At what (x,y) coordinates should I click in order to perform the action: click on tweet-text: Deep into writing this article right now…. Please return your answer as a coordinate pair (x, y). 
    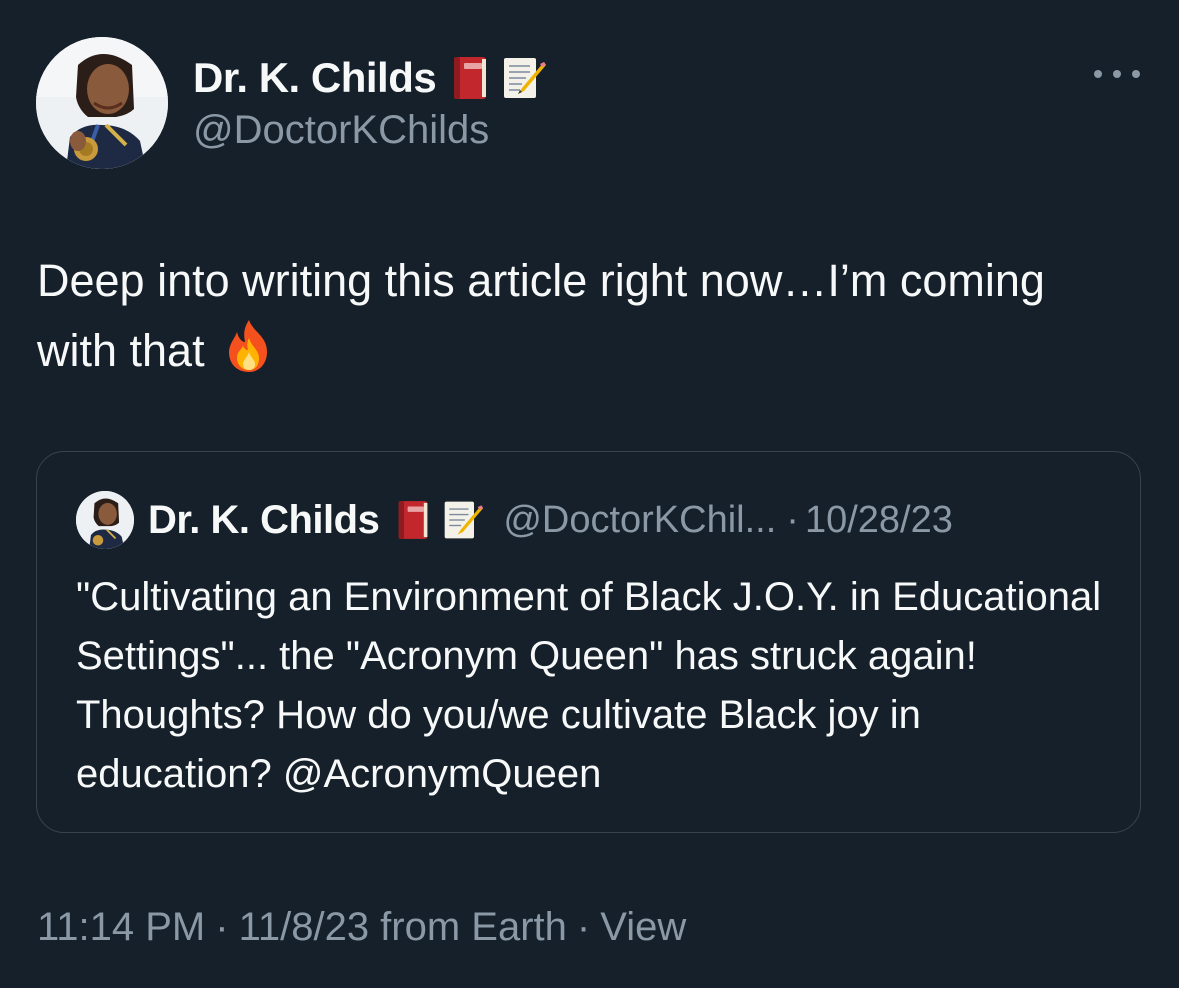
    Looking at the image, I should click on (577, 316).